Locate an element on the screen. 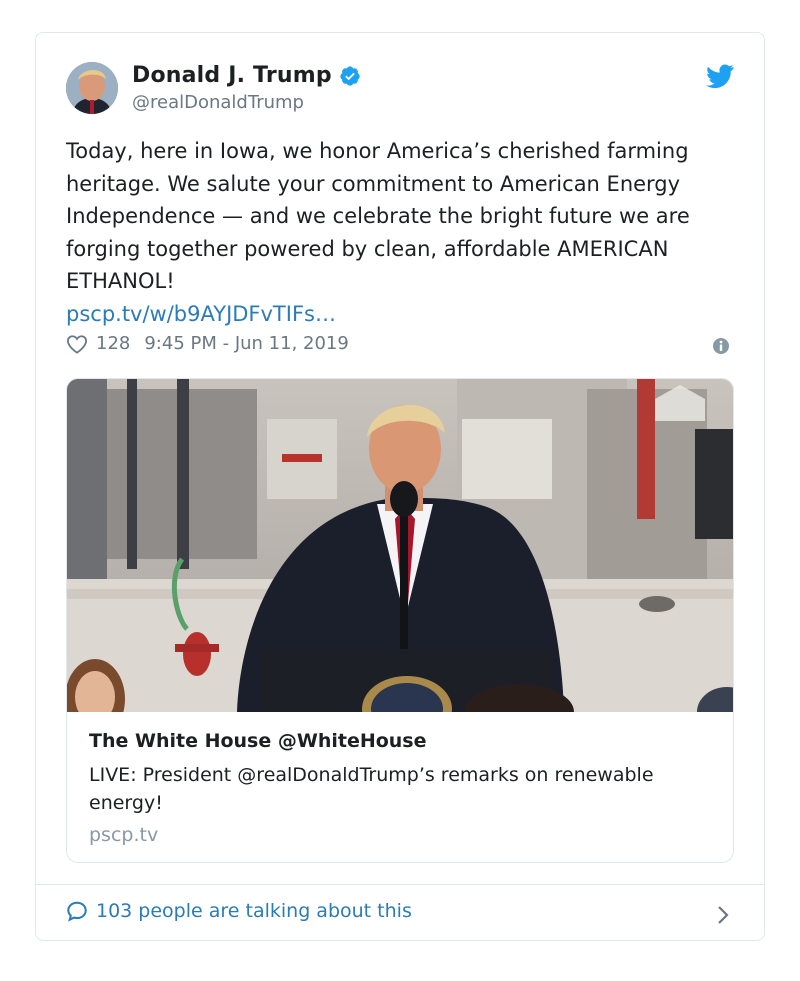 This screenshot has height=981, width=800. like-count: 128 is located at coordinates (113, 343).